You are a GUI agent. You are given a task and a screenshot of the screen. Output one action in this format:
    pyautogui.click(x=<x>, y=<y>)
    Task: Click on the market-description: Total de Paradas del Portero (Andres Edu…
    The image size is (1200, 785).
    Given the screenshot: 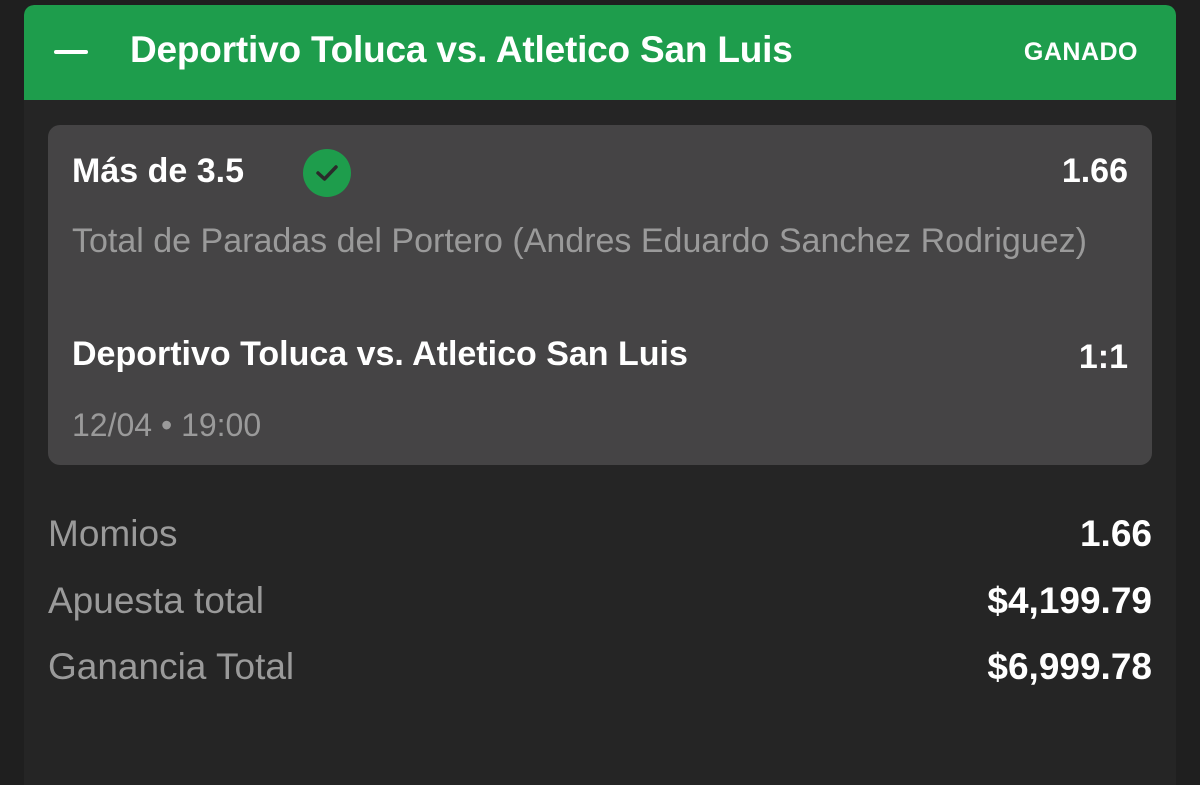 What is the action you would take?
    pyautogui.click(x=579, y=241)
    